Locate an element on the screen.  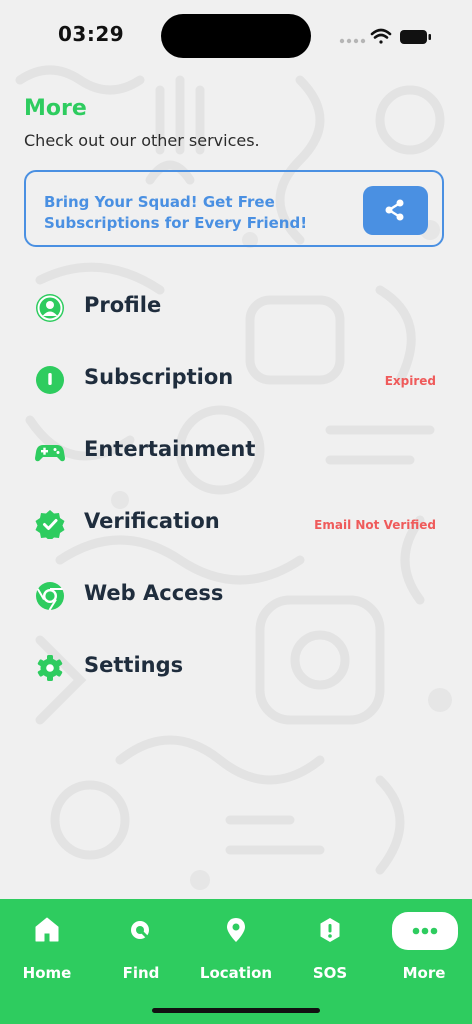
menu-item-label: Settings is located at coordinates (134, 665).